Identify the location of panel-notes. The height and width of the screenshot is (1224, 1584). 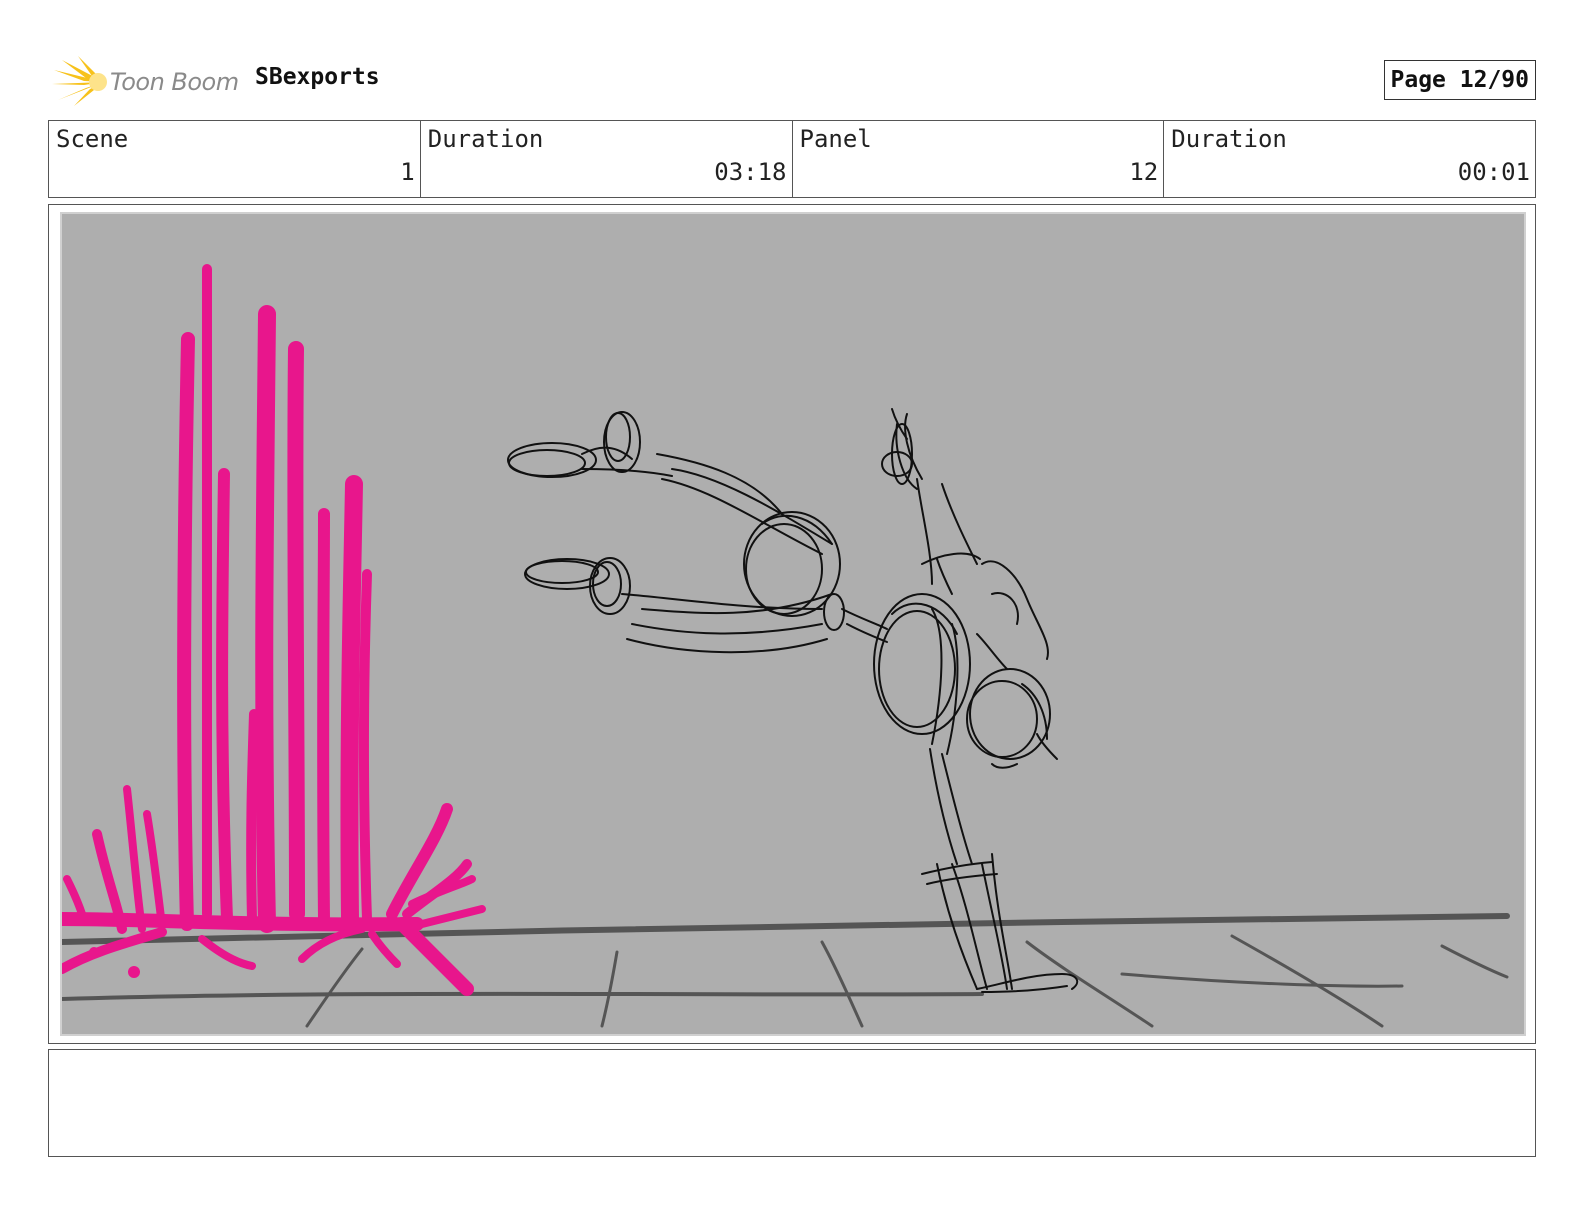
(792, 1103).